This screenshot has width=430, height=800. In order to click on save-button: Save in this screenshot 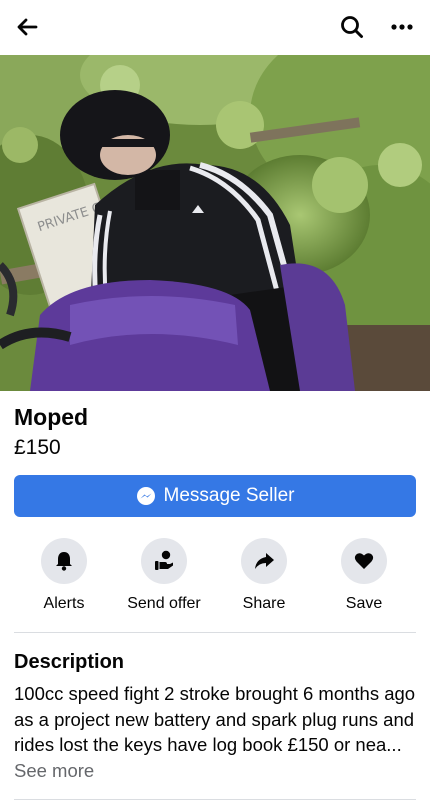, I will do `click(364, 575)`.